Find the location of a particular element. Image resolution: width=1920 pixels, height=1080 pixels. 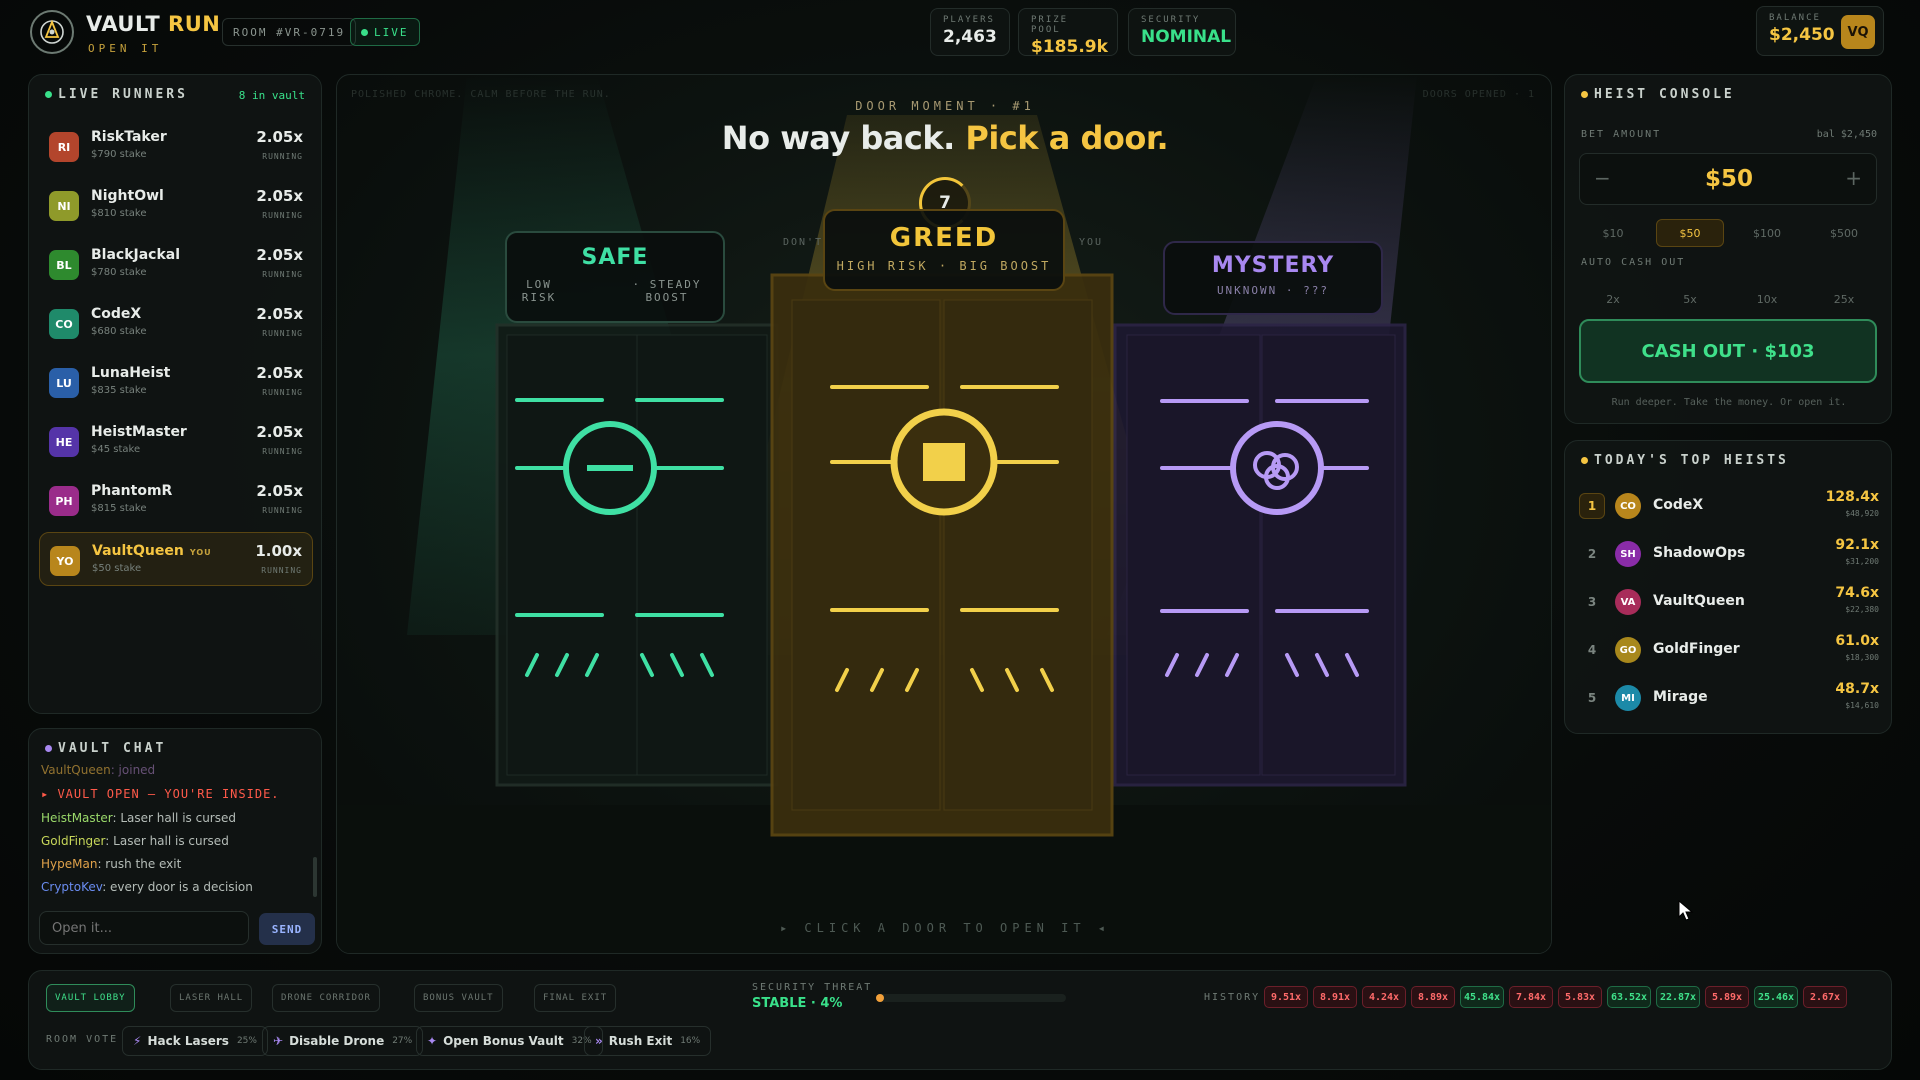

live-runners-title: LIVE RUNNERS is located at coordinates (116, 94).